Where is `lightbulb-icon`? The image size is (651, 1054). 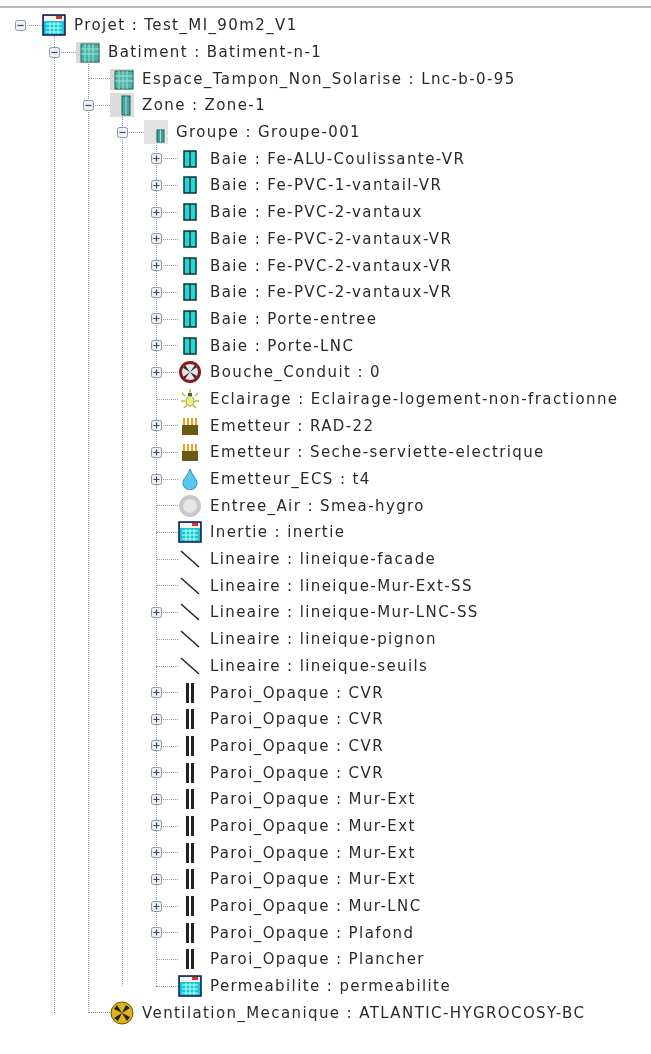
lightbulb-icon is located at coordinates (190, 398).